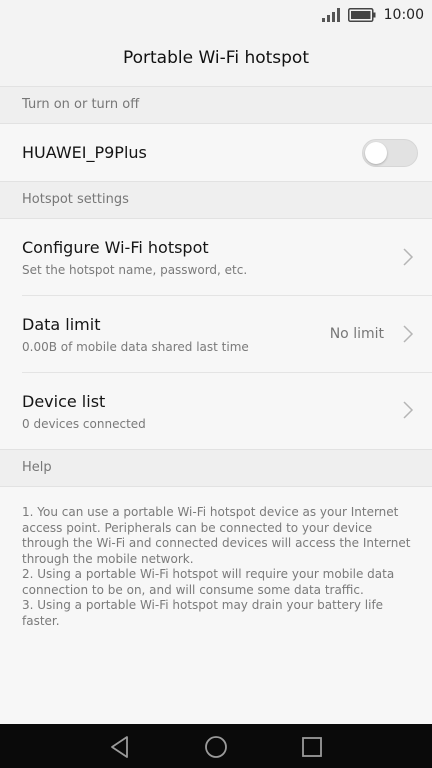 The width and height of the screenshot is (432, 768). Describe the element at coordinates (216, 468) in the screenshot. I see `section-header-help: Help` at that location.